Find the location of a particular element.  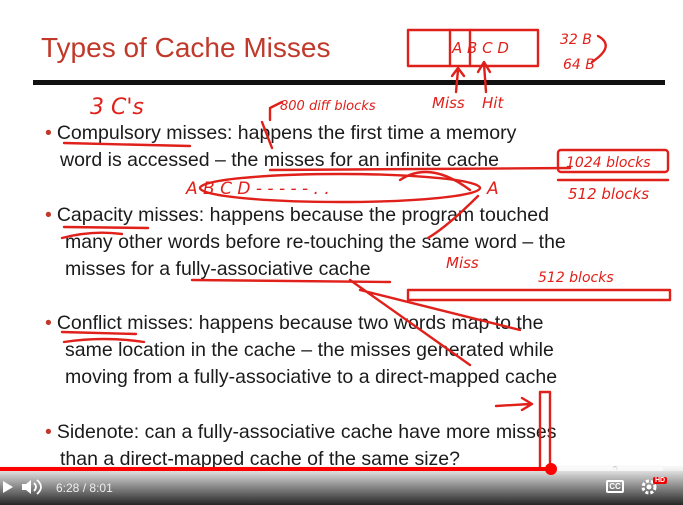

diff-blocks-arrow is located at coordinates (276, 111).